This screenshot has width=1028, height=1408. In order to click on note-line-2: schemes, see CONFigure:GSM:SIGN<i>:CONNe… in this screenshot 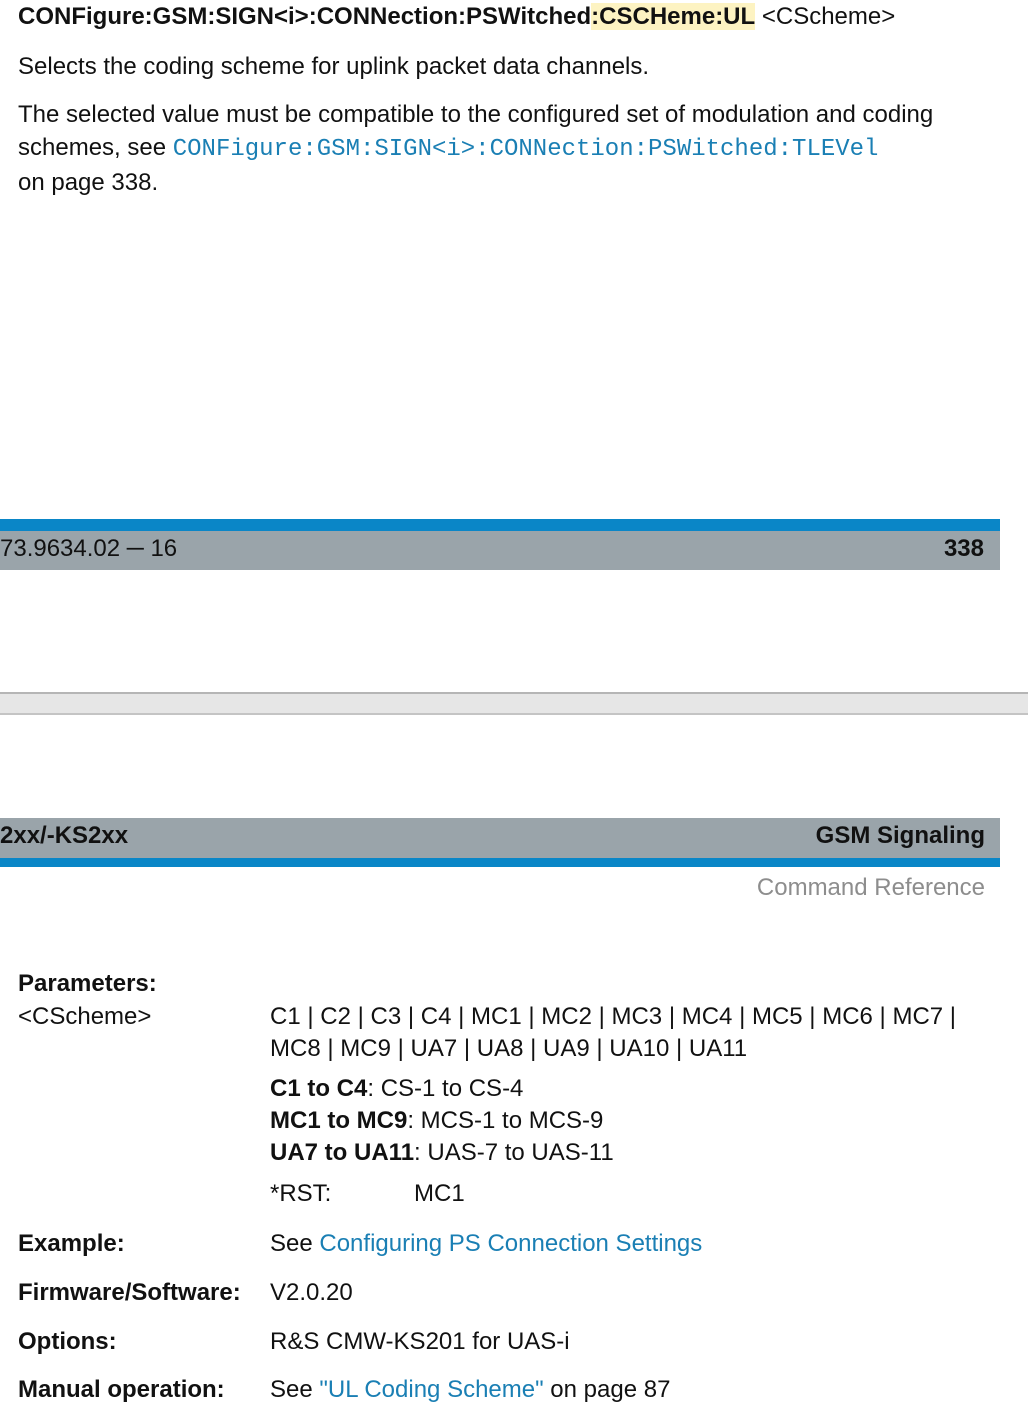, I will do `click(448, 148)`.